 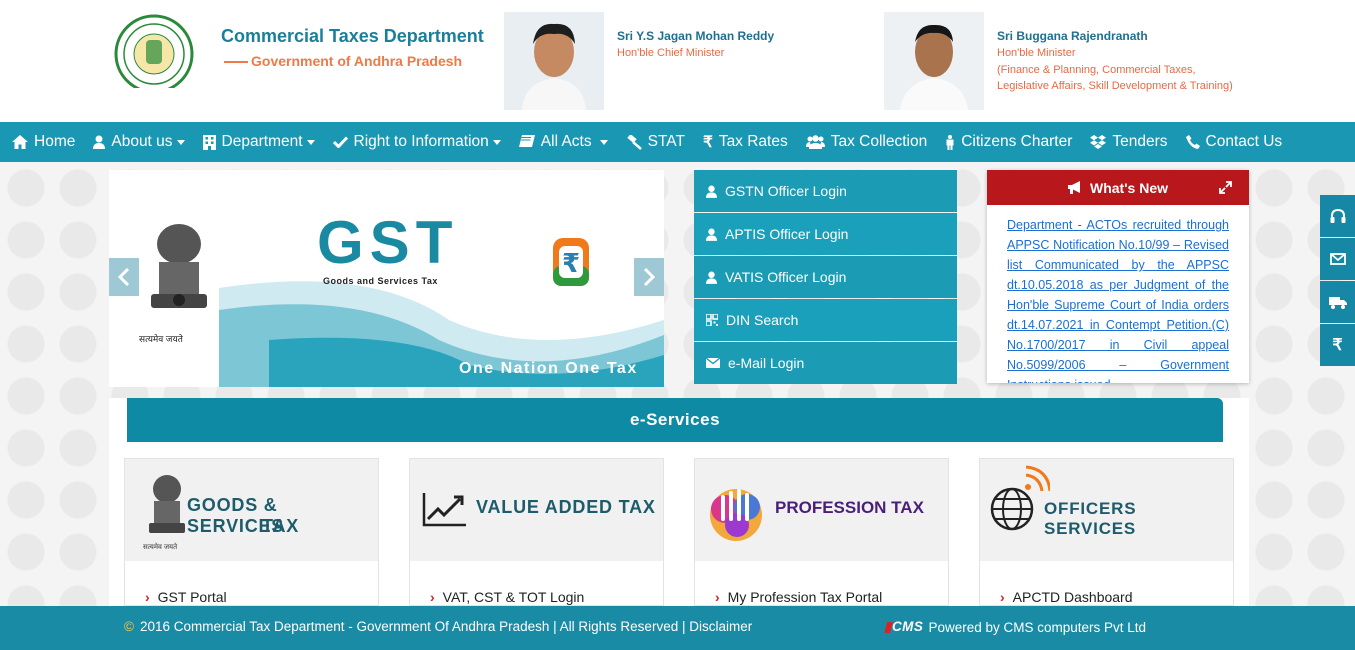 What do you see at coordinates (526, 141) in the screenshot?
I see `book-icon` at bounding box center [526, 141].